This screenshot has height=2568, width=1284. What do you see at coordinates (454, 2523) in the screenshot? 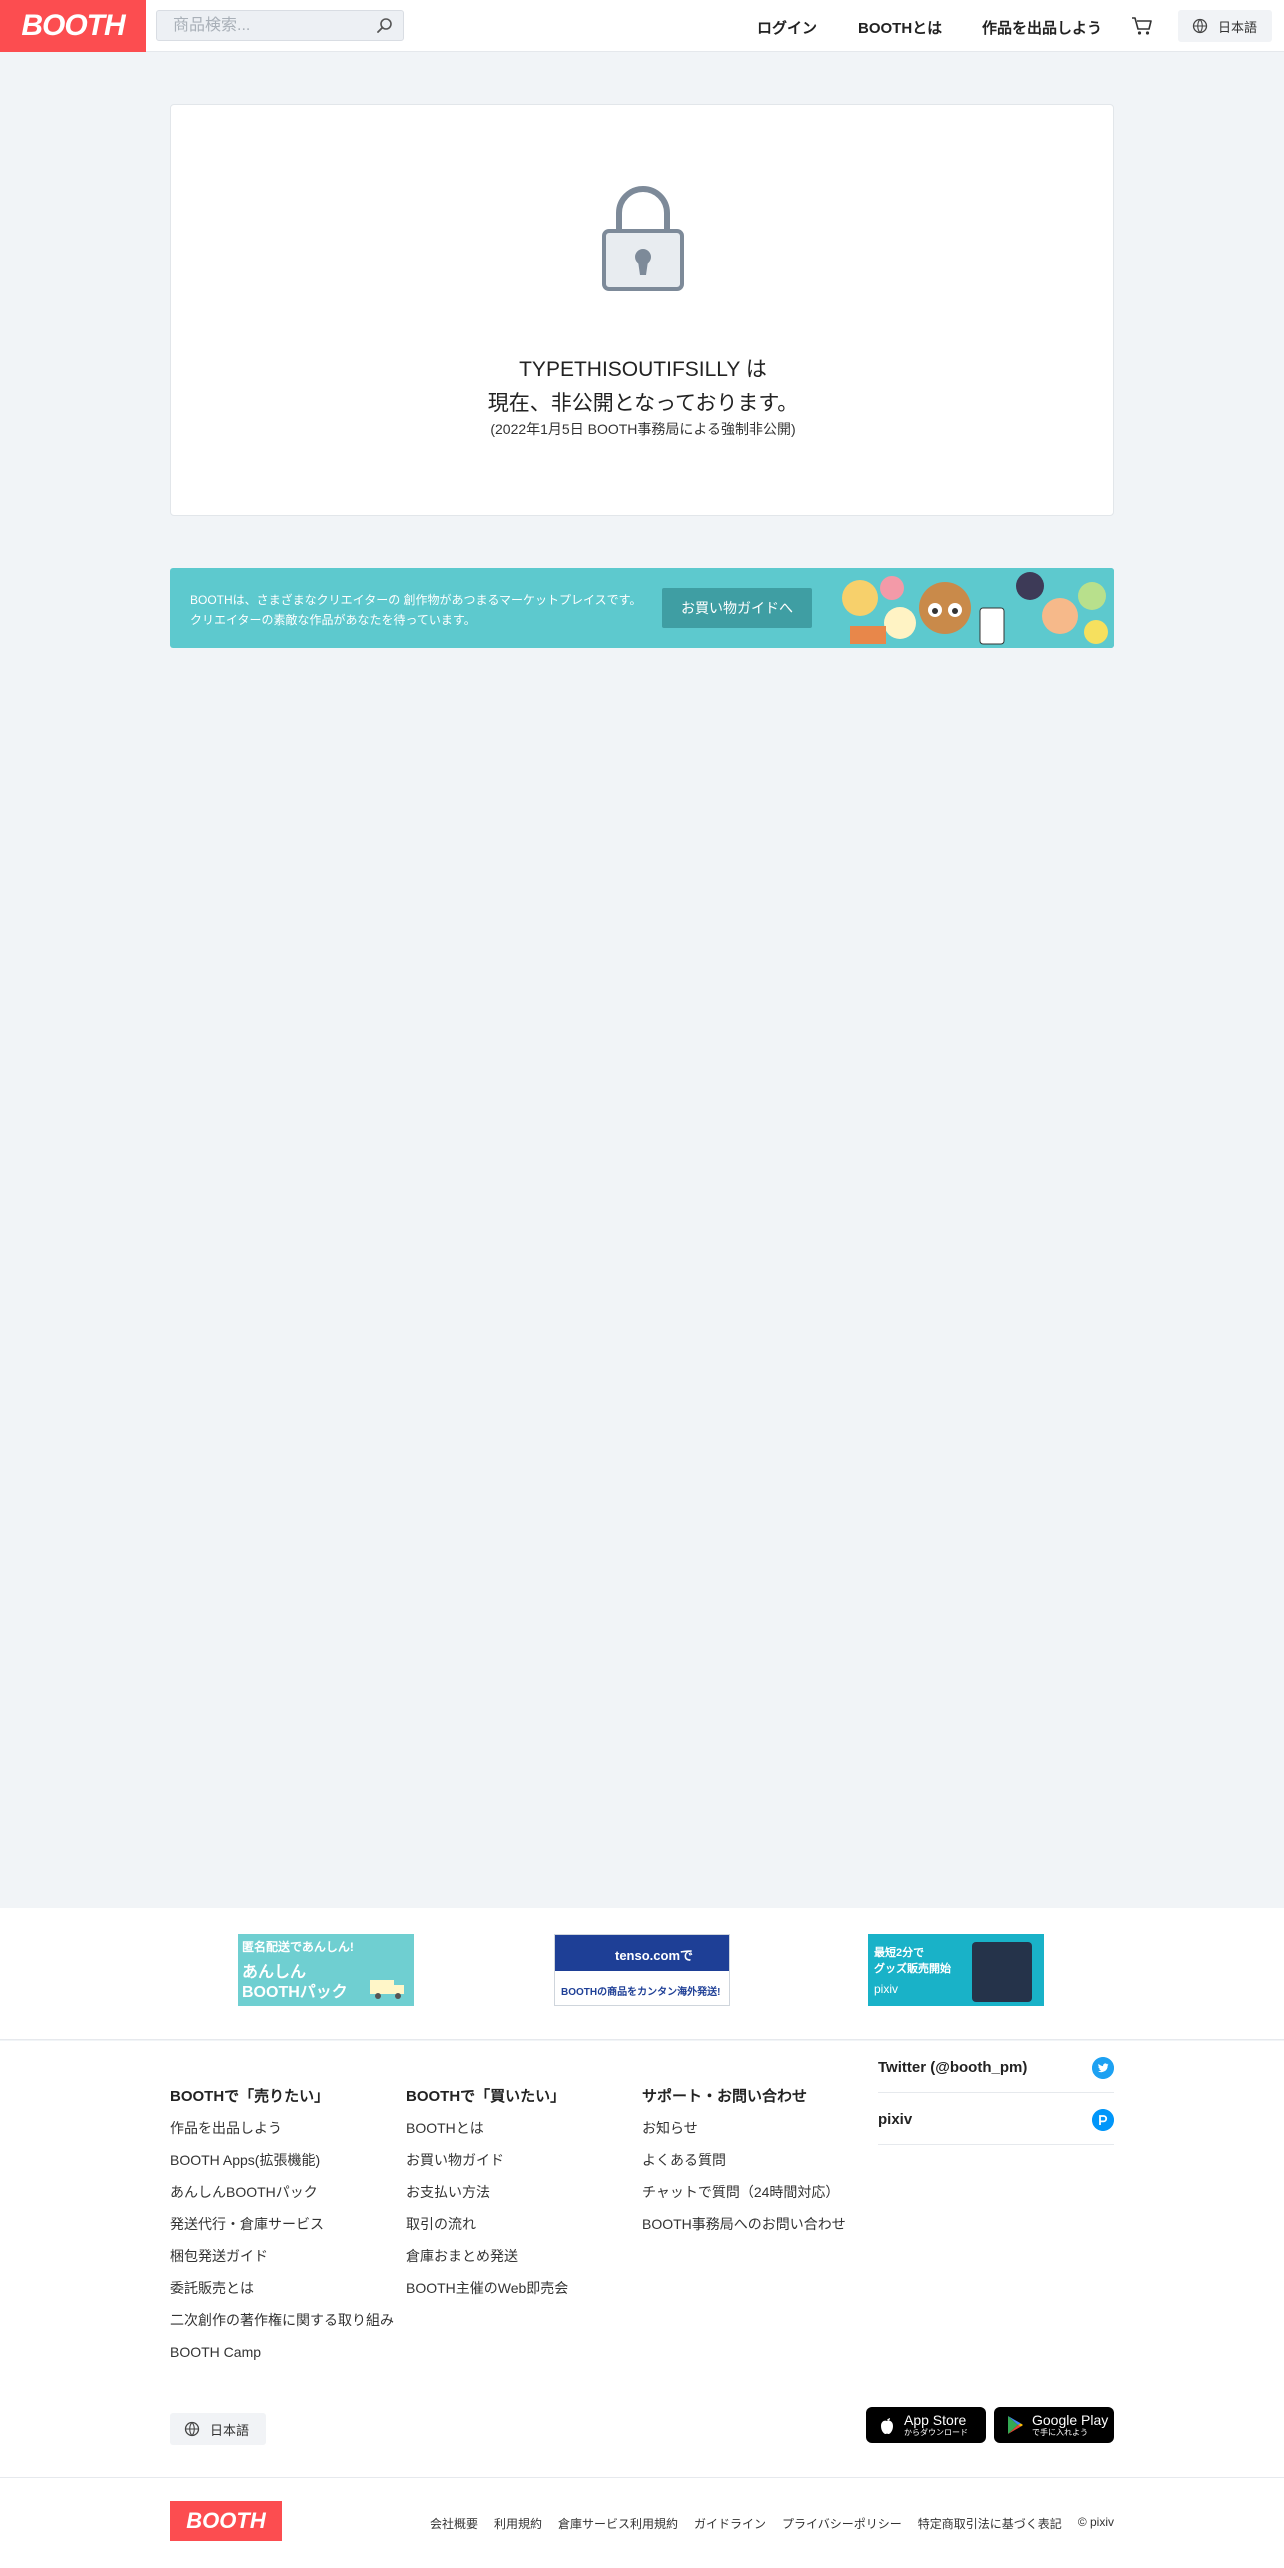
I see `company-link: 会社概要` at bounding box center [454, 2523].